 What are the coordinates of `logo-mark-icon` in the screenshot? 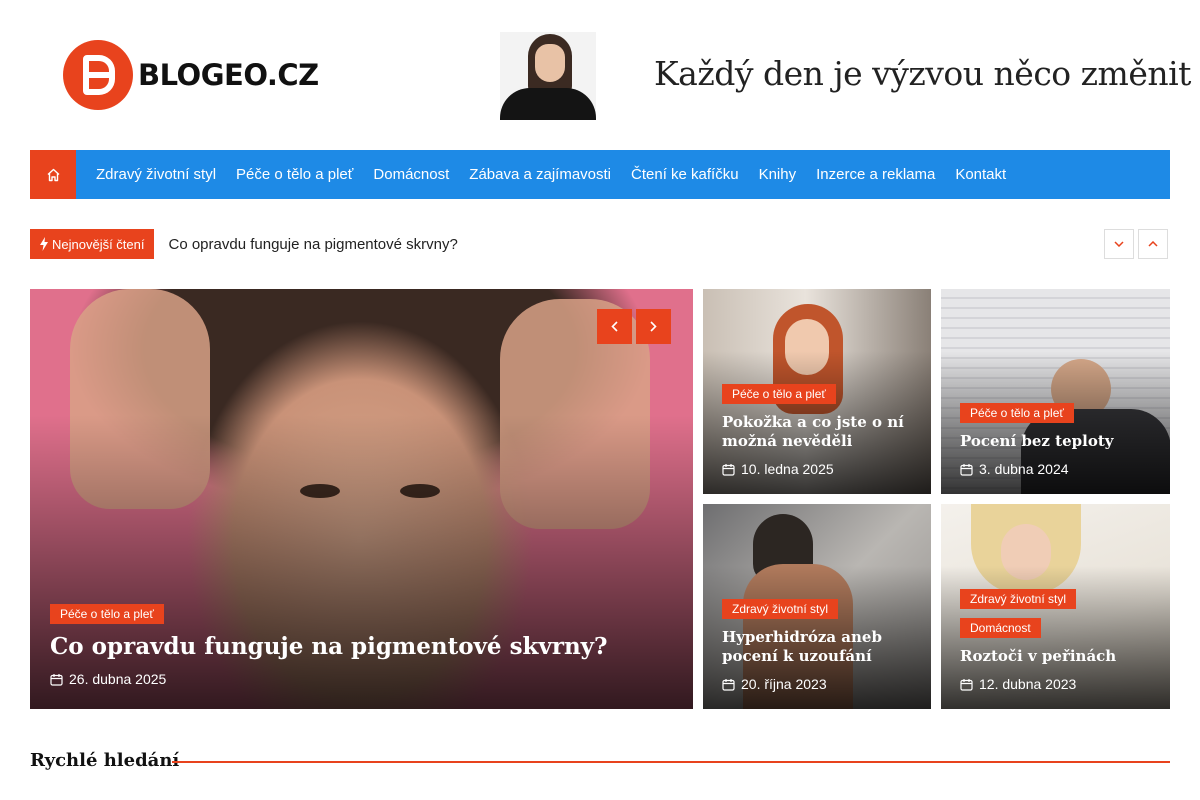 It's located at (98, 75).